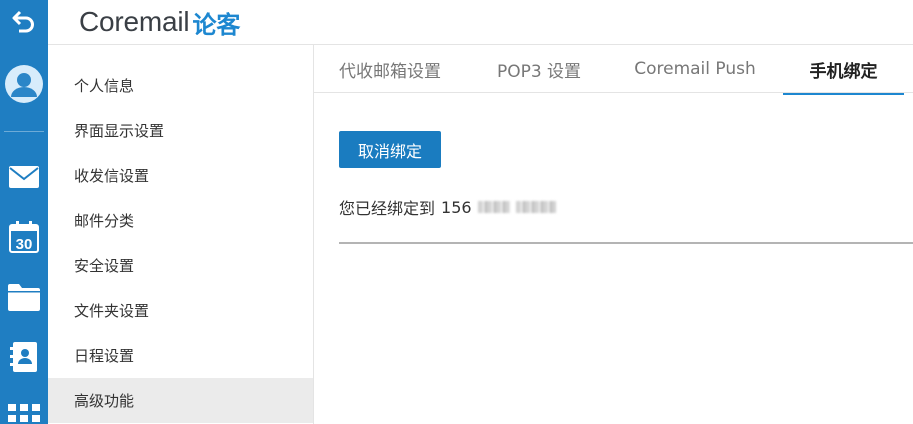  What do you see at coordinates (216, 24) in the screenshot?
I see `logo-chinese-mark: 论客` at bounding box center [216, 24].